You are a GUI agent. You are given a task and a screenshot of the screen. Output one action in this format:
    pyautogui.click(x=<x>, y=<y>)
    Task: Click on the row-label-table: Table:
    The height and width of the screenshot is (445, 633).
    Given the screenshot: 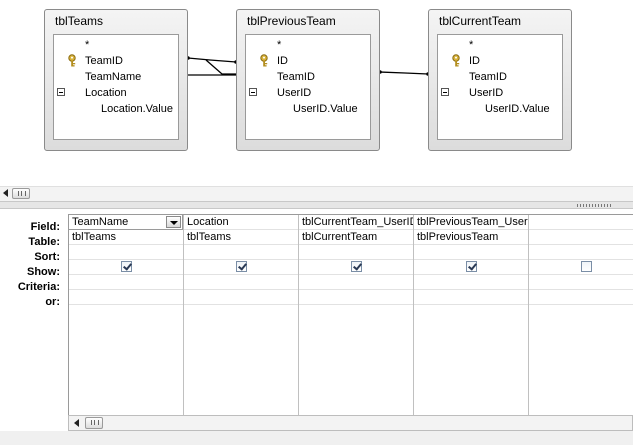 What is the action you would take?
    pyautogui.click(x=44, y=242)
    